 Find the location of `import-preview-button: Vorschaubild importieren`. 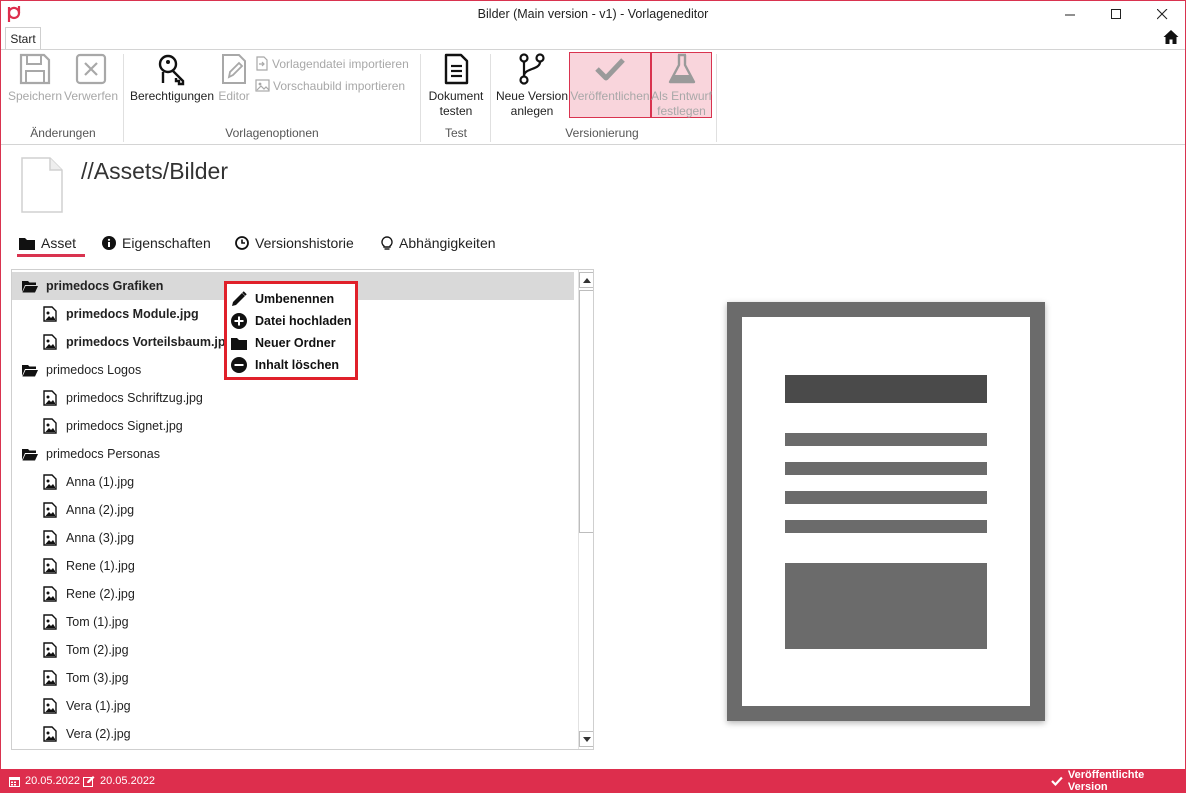

import-preview-button: Vorschaubild importieren is located at coordinates (330, 85).